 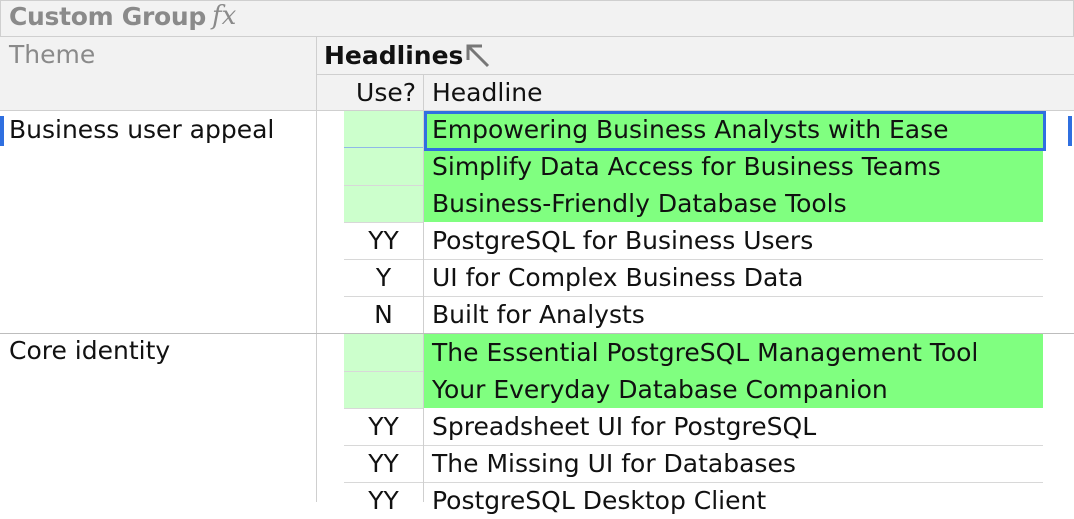 I want to click on headline-cell: Simplify Data Access for Business Teams, so click(x=733, y=166).